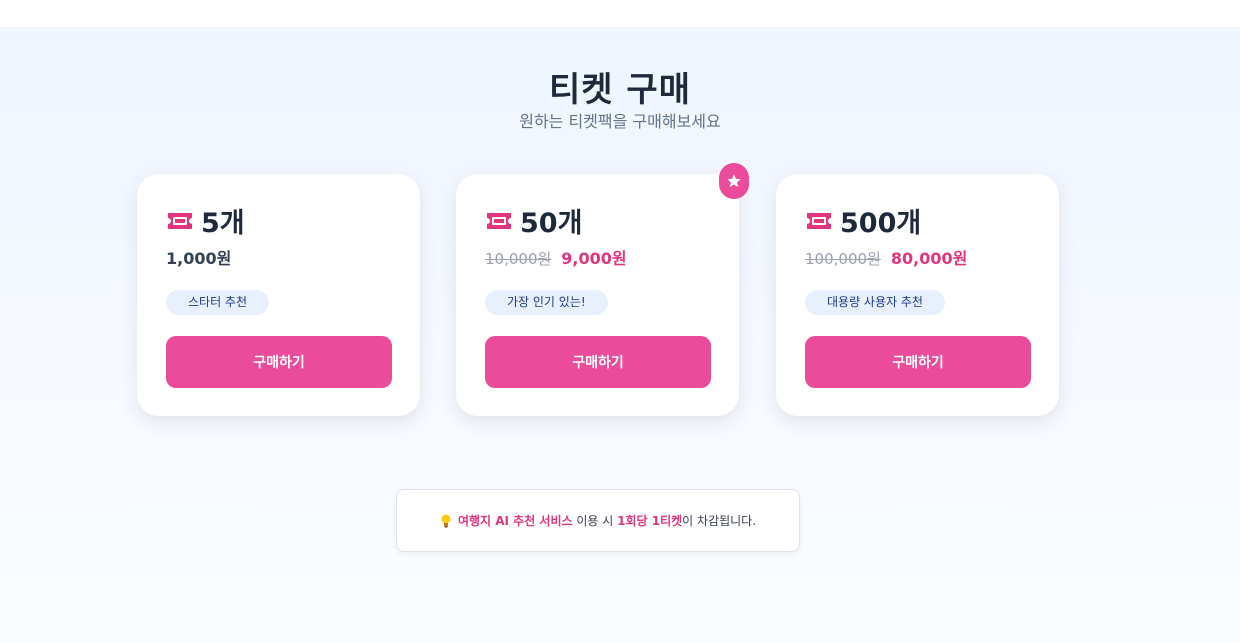  Describe the element at coordinates (929, 258) in the screenshot. I see `discount-price: 80,000원` at that location.